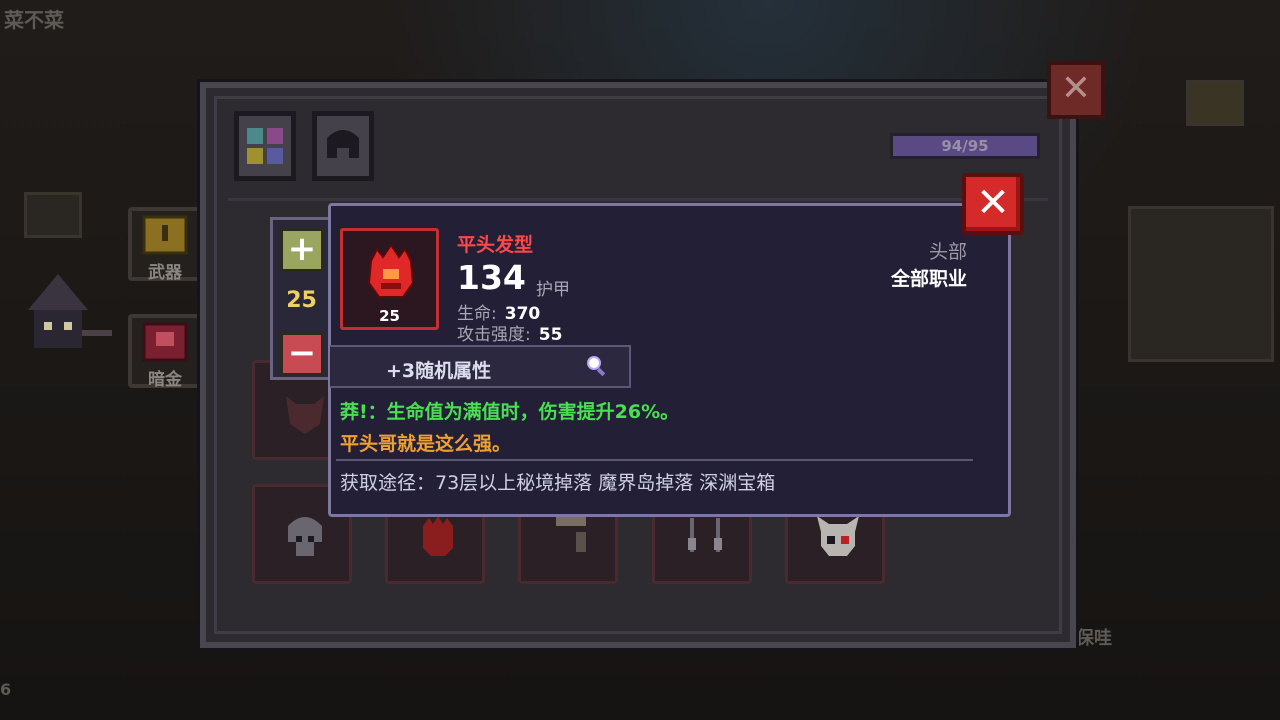 The height and width of the screenshot is (720, 1280). What do you see at coordinates (34, 20) in the screenshot?
I see `player-name: 菜不菜` at bounding box center [34, 20].